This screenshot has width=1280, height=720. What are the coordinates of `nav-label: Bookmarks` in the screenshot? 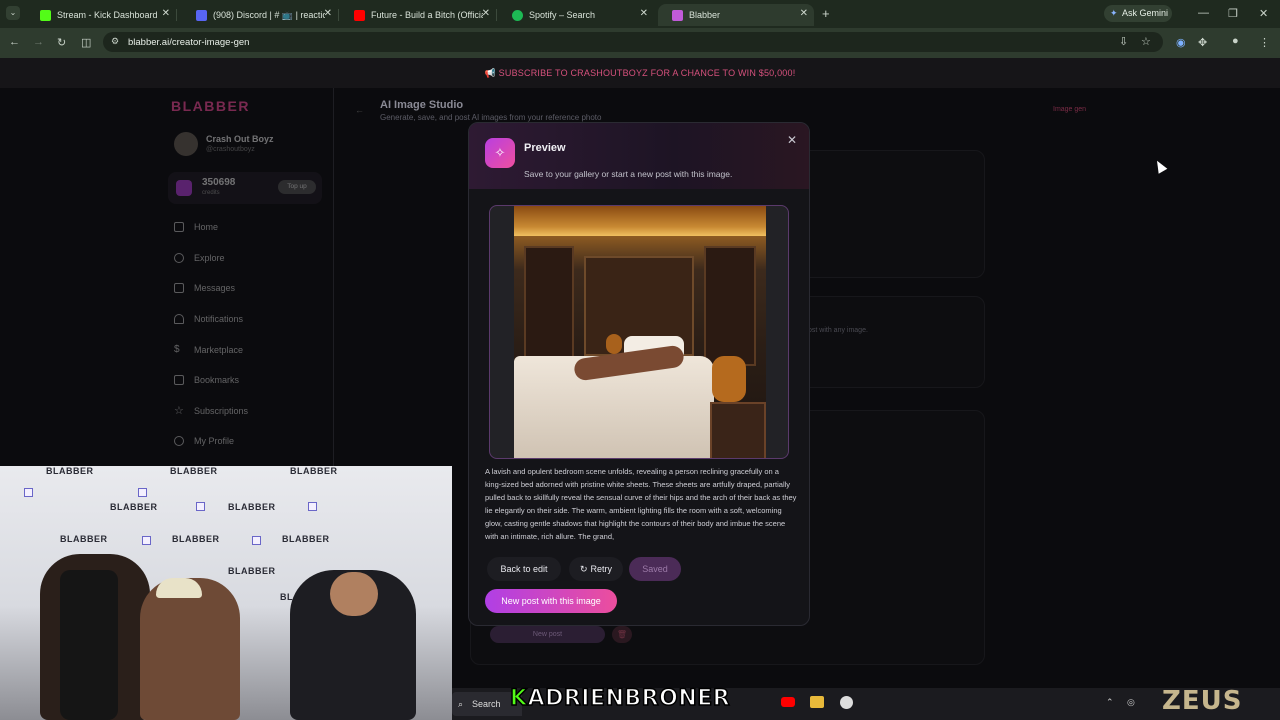 It's located at (217, 380).